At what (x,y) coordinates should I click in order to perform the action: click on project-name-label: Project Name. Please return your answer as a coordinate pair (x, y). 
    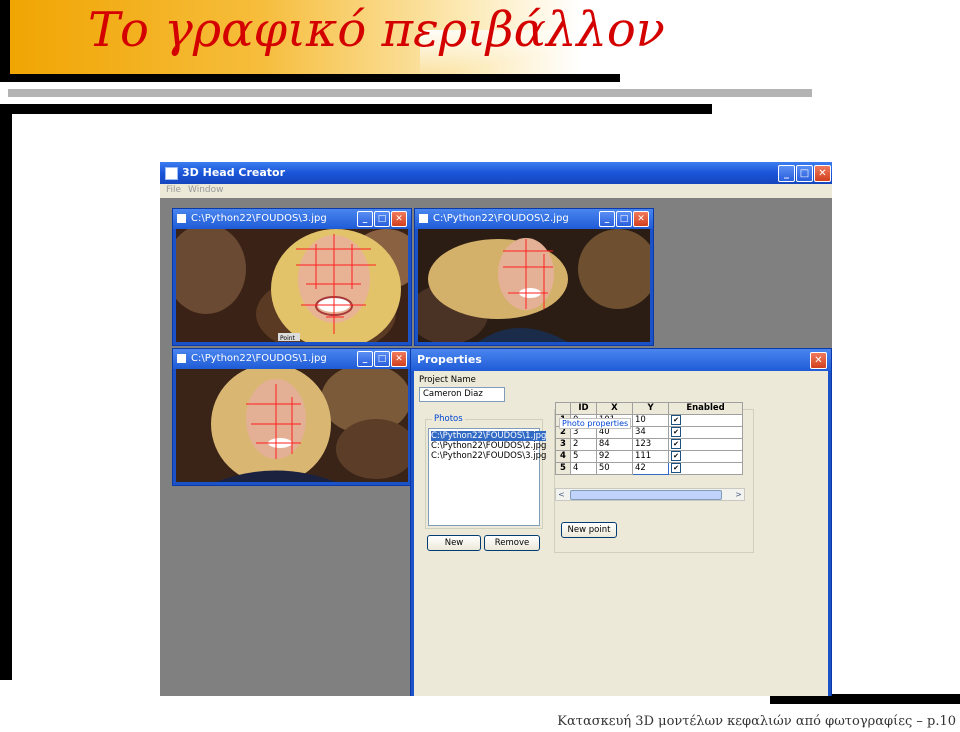
    Looking at the image, I should click on (447, 380).